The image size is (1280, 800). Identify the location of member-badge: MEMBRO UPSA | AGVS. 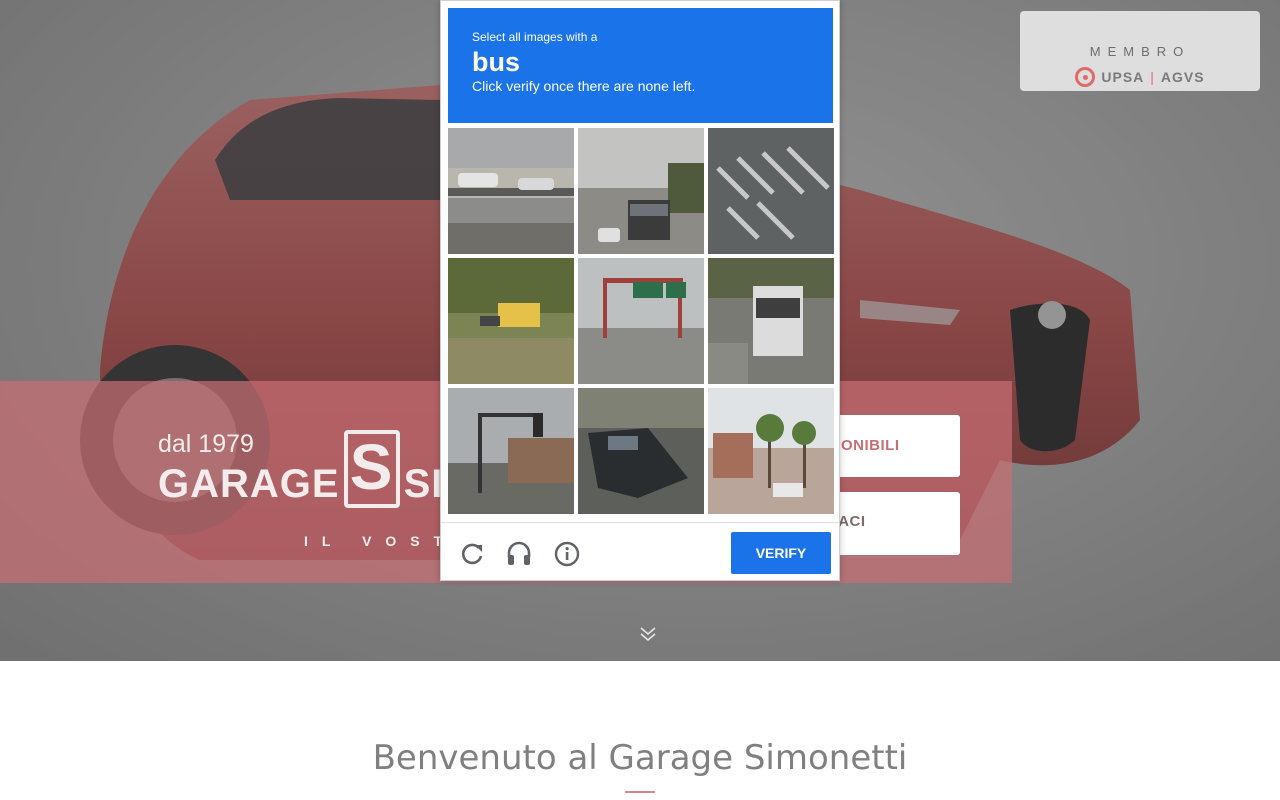
(1140, 51).